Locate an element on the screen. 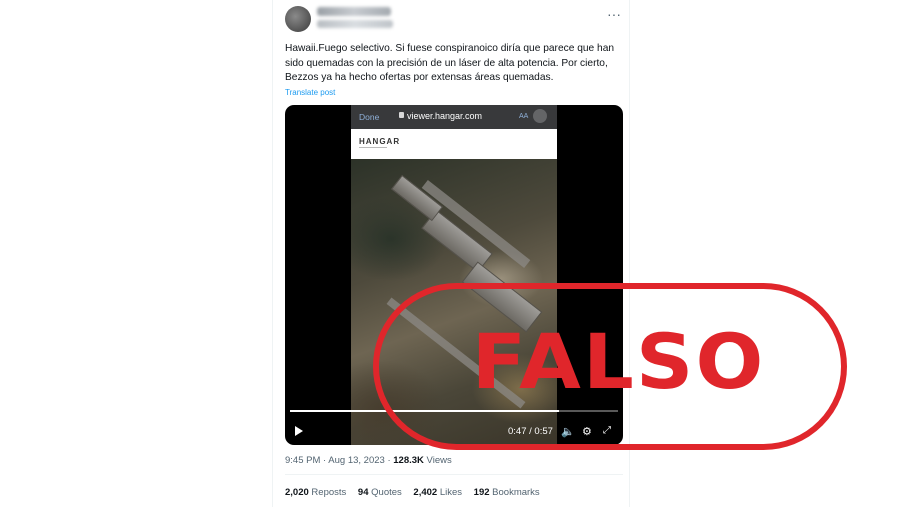 The width and height of the screenshot is (900, 507). volume-icon: 🔈 is located at coordinates (568, 431).